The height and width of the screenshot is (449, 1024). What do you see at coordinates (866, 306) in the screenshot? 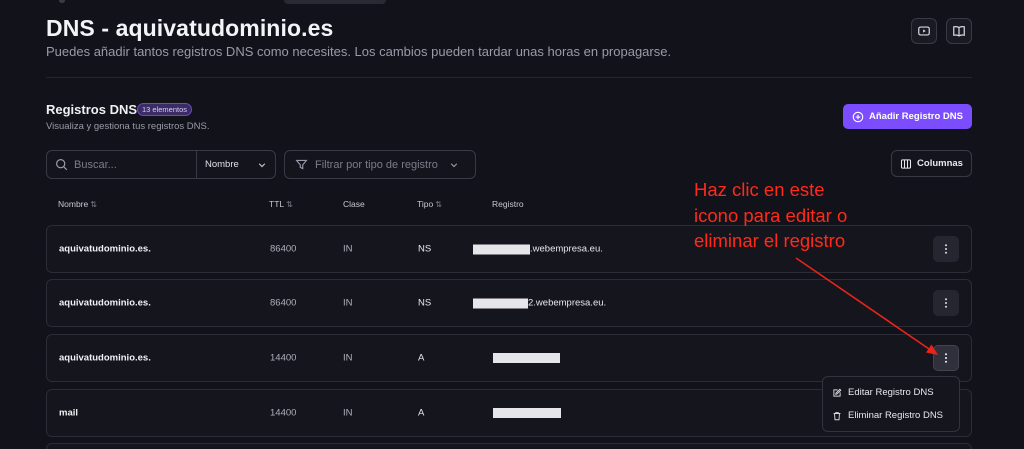
I see `annotation-arrow` at bounding box center [866, 306].